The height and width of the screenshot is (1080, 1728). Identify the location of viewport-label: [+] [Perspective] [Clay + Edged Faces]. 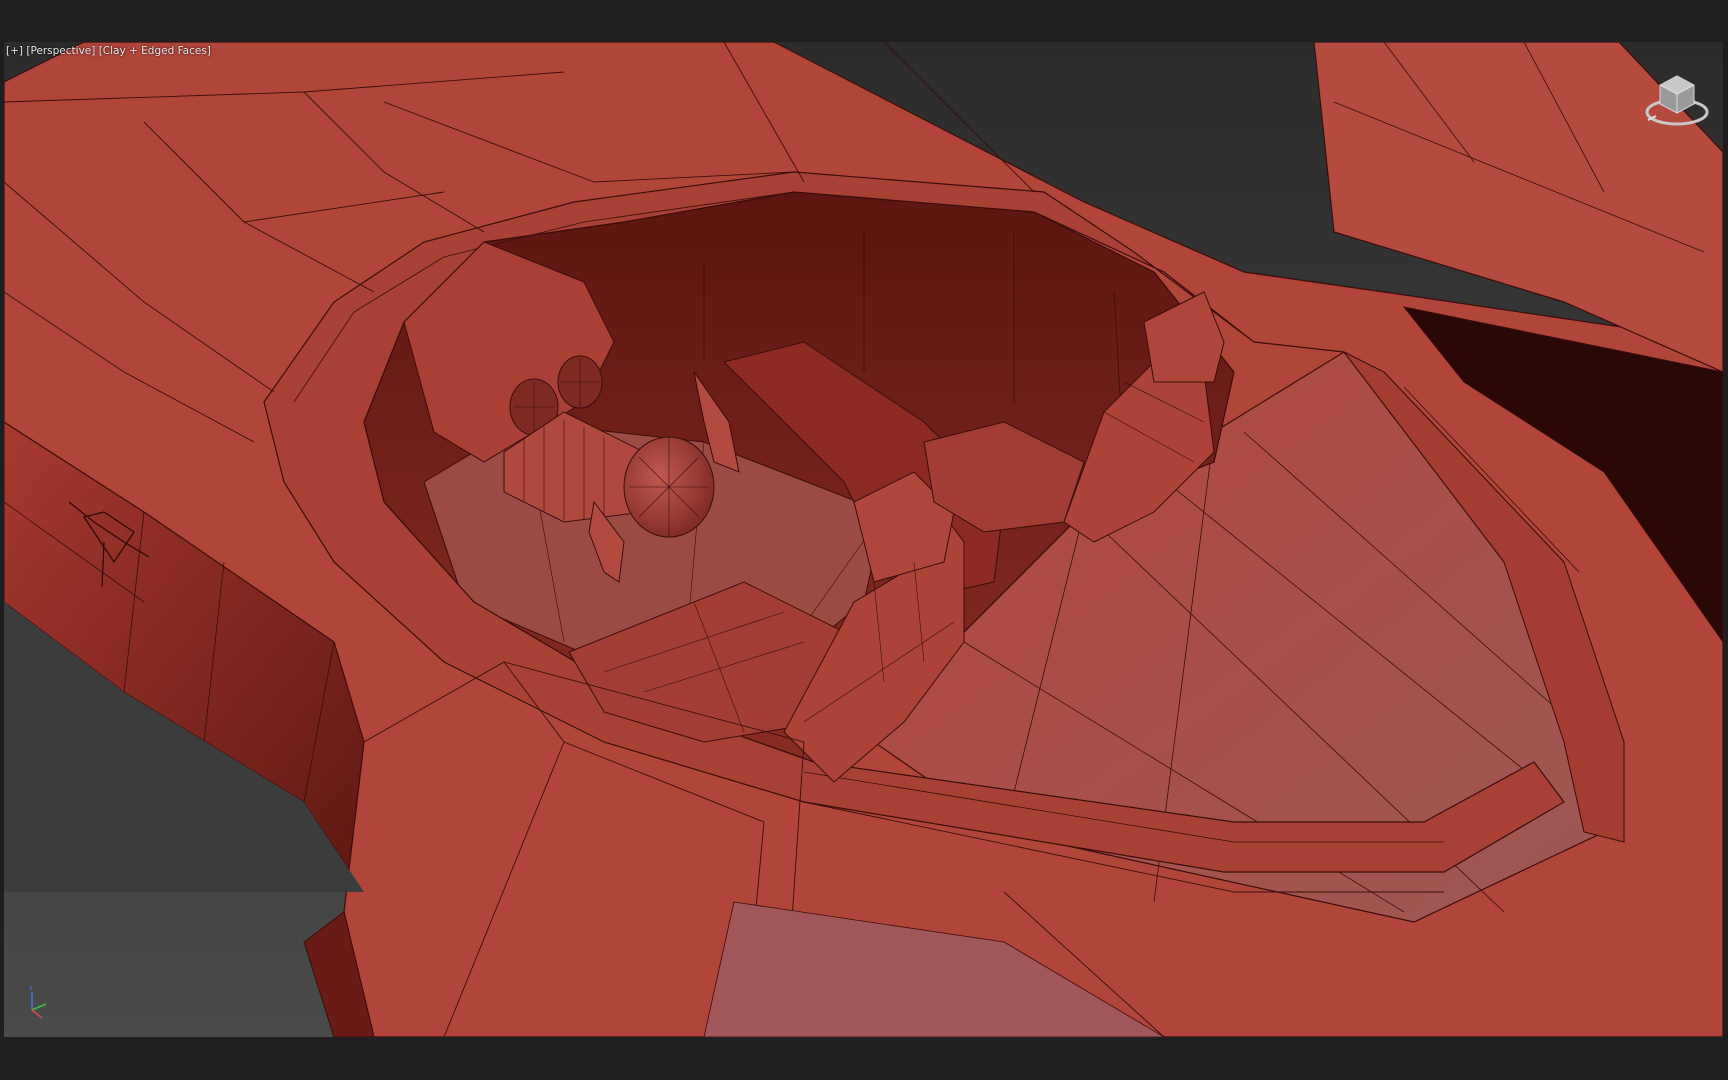
(108, 51).